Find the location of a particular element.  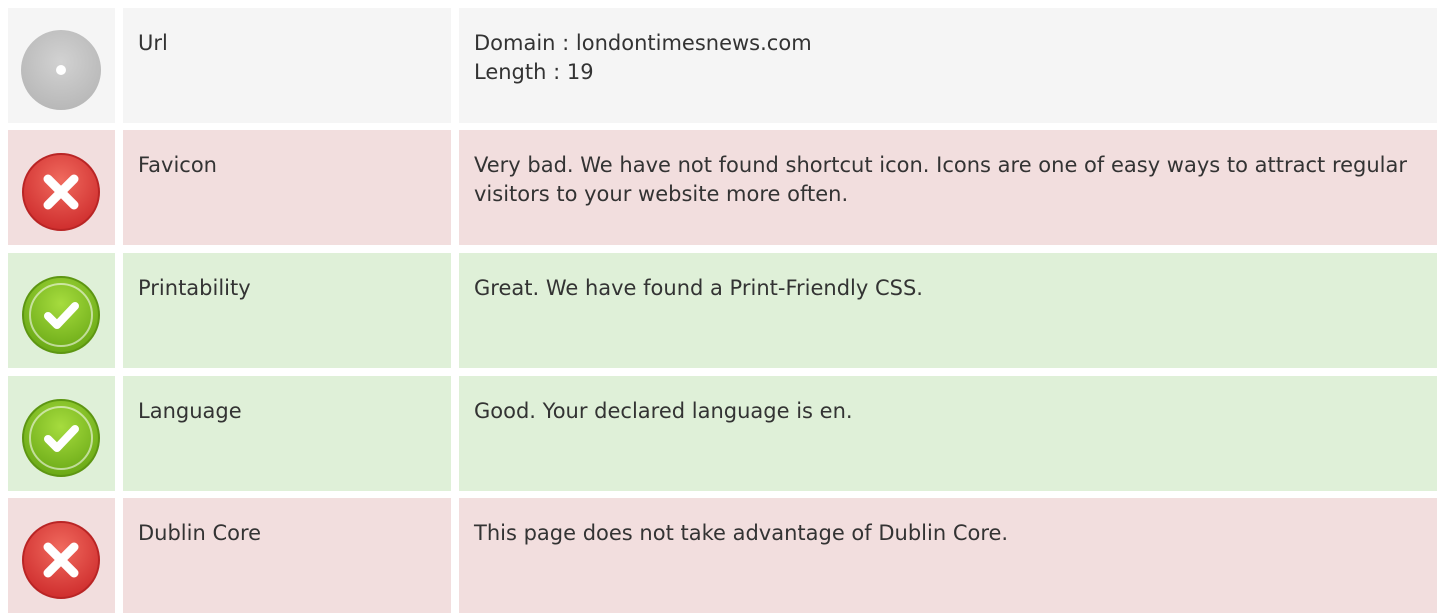

report-value-cell: Domain : londontimesnews.com Length : 19 is located at coordinates (948, 65).